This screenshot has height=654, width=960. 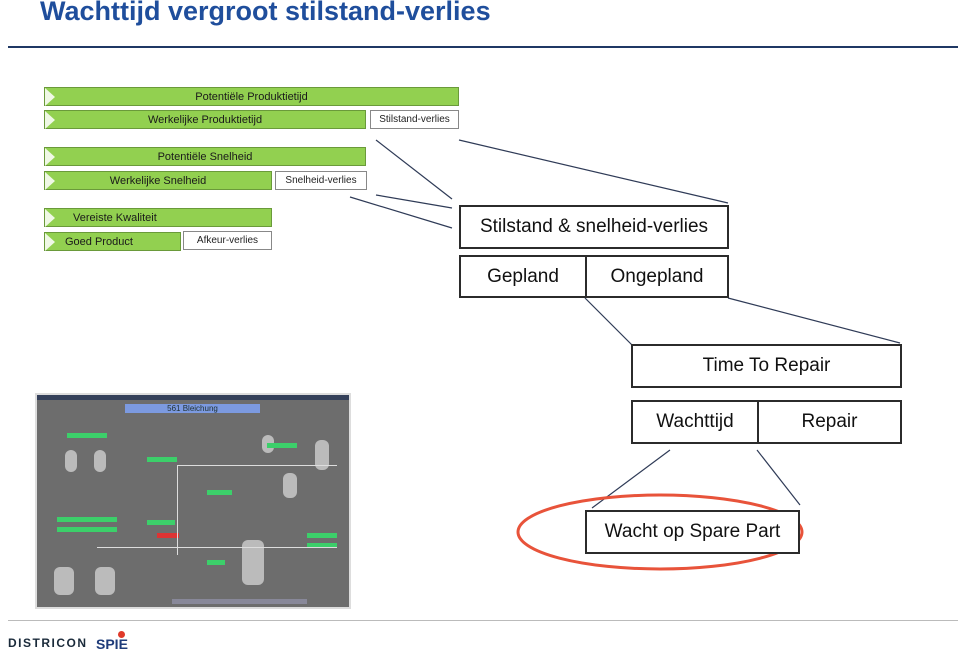 I want to click on box-time-to-repair: Time To Repair, so click(x=766, y=366).